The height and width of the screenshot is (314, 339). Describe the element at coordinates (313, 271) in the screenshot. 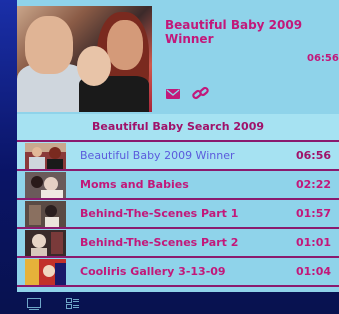

I see `video-duration: 01:04` at that location.